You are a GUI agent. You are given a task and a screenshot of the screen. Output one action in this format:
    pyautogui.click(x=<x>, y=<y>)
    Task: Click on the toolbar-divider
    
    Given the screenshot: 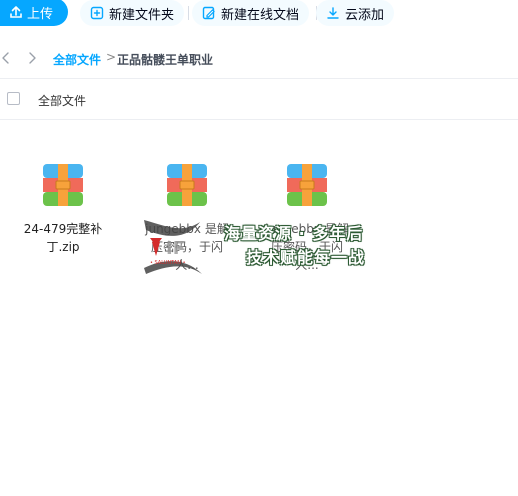 What is the action you would take?
    pyautogui.click(x=188, y=13)
    